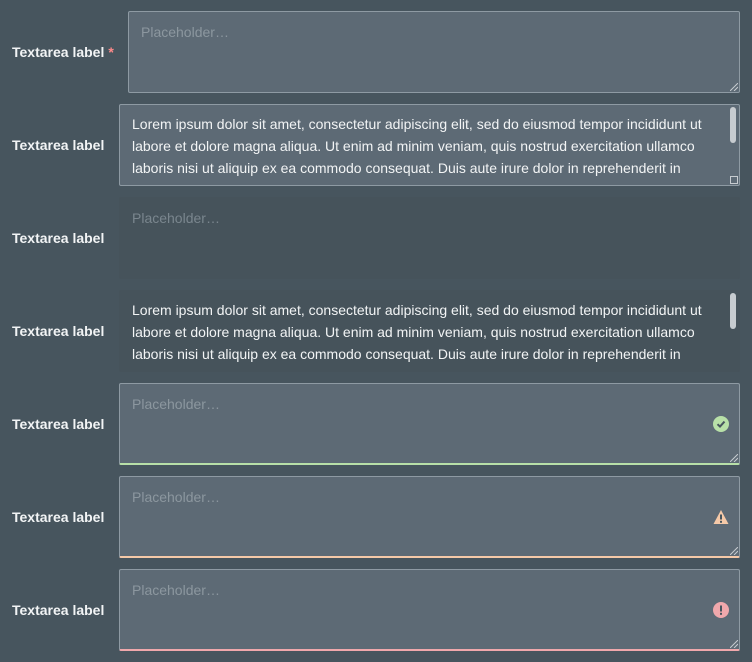 Image resolution: width=752 pixels, height=662 pixels. I want to click on check-circle-icon, so click(721, 423).